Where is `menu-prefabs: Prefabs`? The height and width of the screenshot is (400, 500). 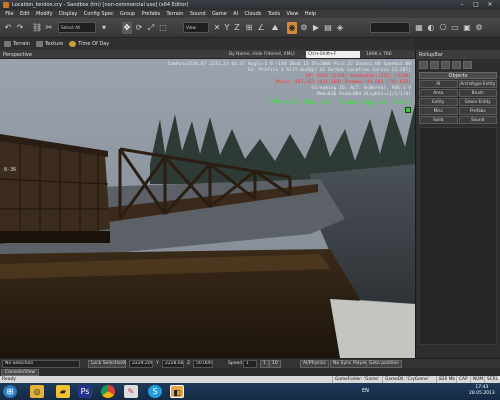 menu-prefabs: Prefabs is located at coordinates (150, 14).